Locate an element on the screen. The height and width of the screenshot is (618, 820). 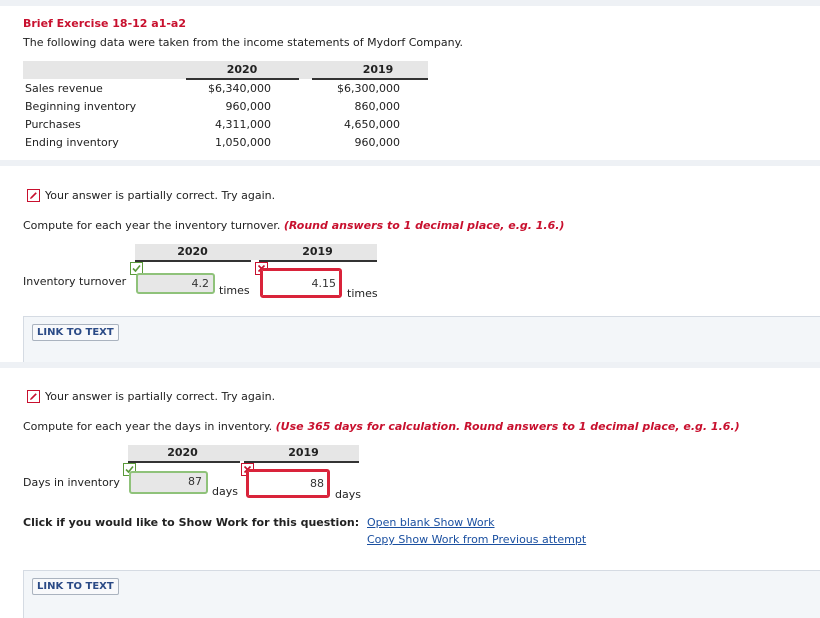
data-row-value-2019: 4,650,000 is located at coordinates (372, 124).